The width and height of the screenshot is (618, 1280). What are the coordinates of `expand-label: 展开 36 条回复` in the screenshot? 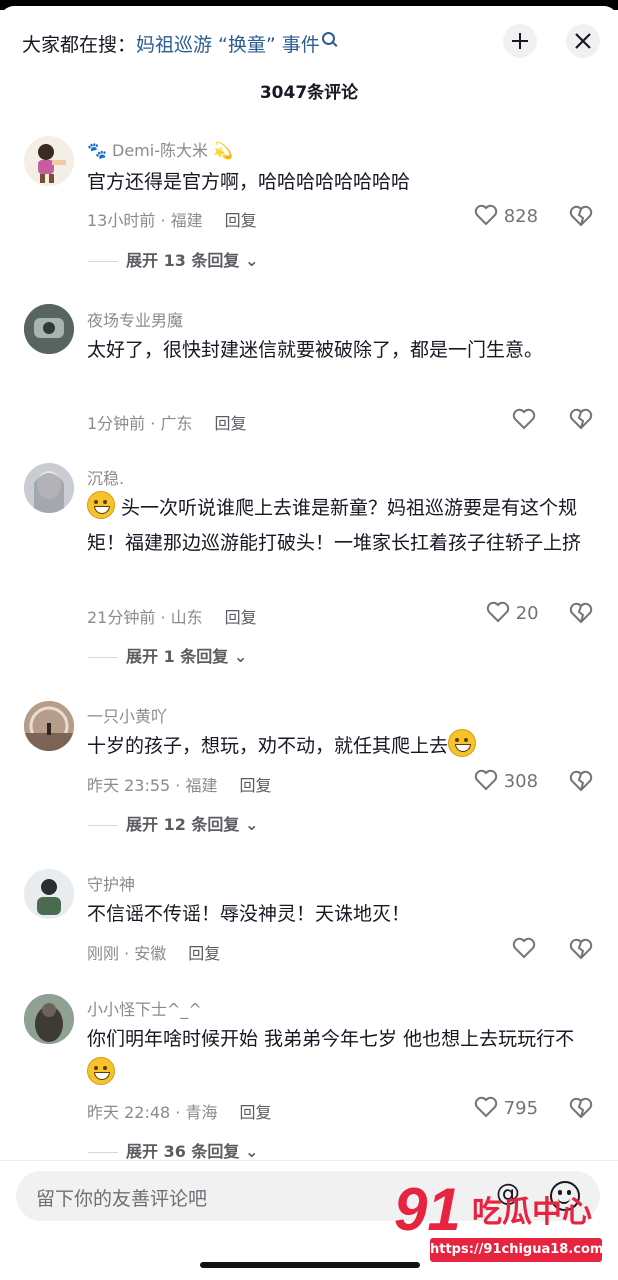 It's located at (183, 1151).